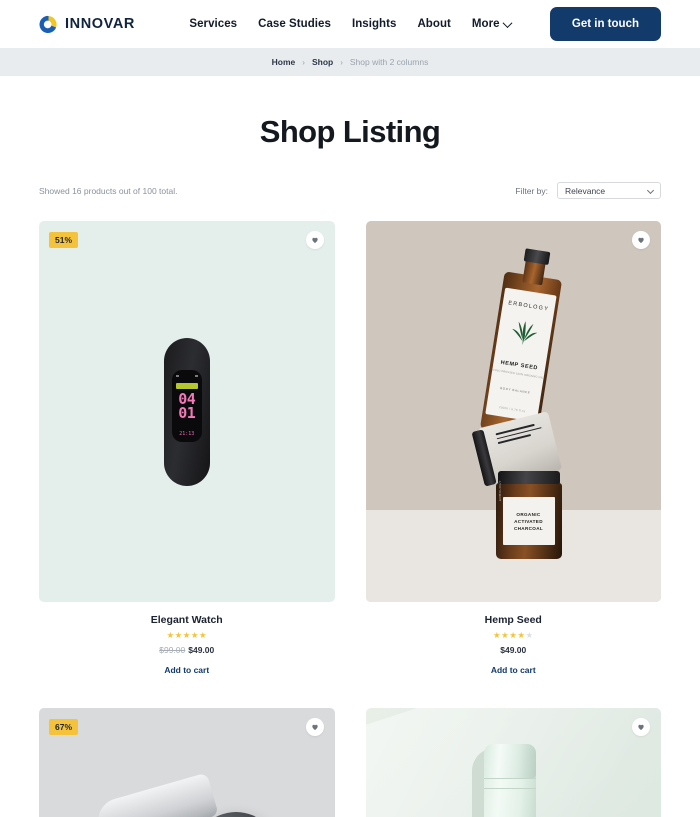  I want to click on smart-watch-art, so click(186, 790).